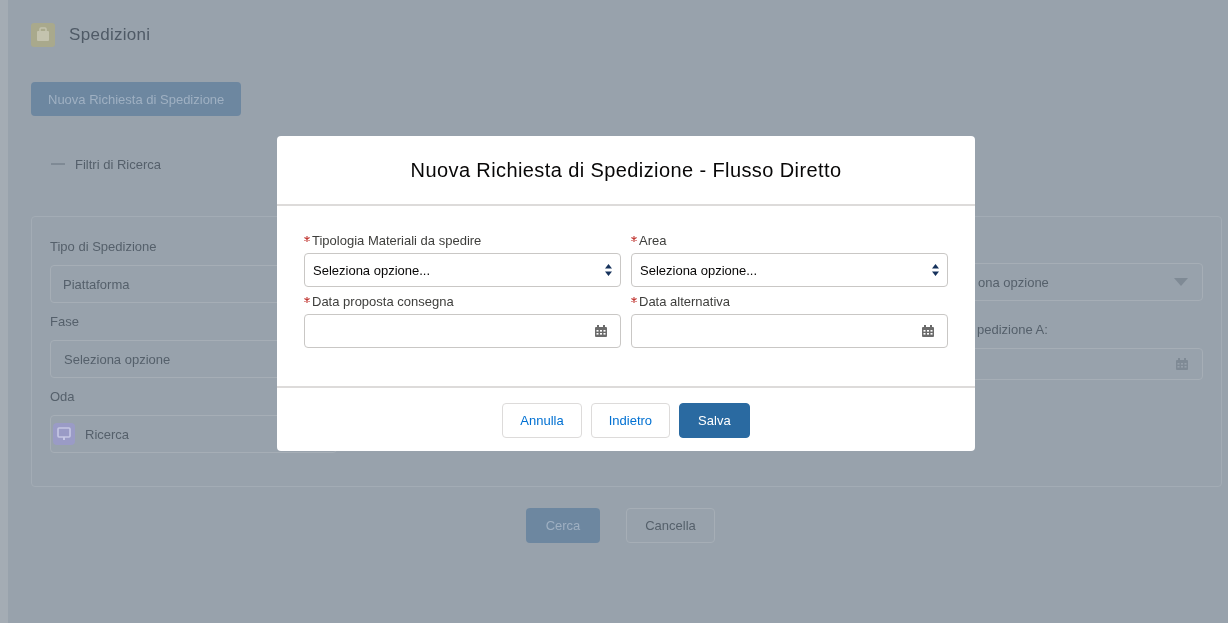  I want to click on field-label: Data alternativa, so click(685, 302).